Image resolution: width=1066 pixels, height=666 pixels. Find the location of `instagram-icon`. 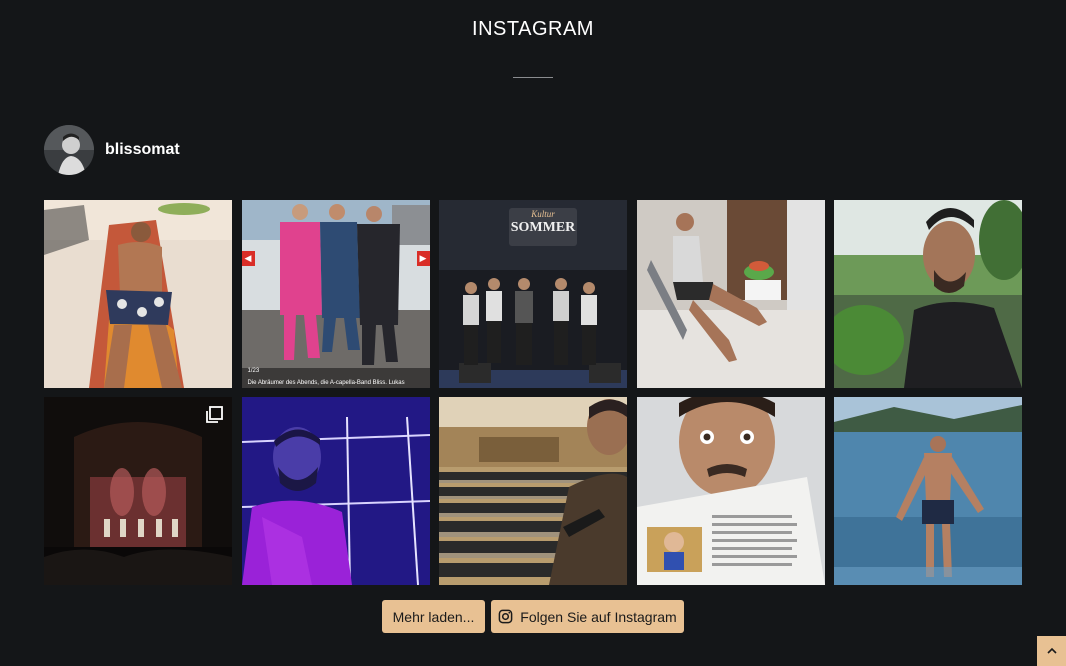

instagram-icon is located at coordinates (505, 616).